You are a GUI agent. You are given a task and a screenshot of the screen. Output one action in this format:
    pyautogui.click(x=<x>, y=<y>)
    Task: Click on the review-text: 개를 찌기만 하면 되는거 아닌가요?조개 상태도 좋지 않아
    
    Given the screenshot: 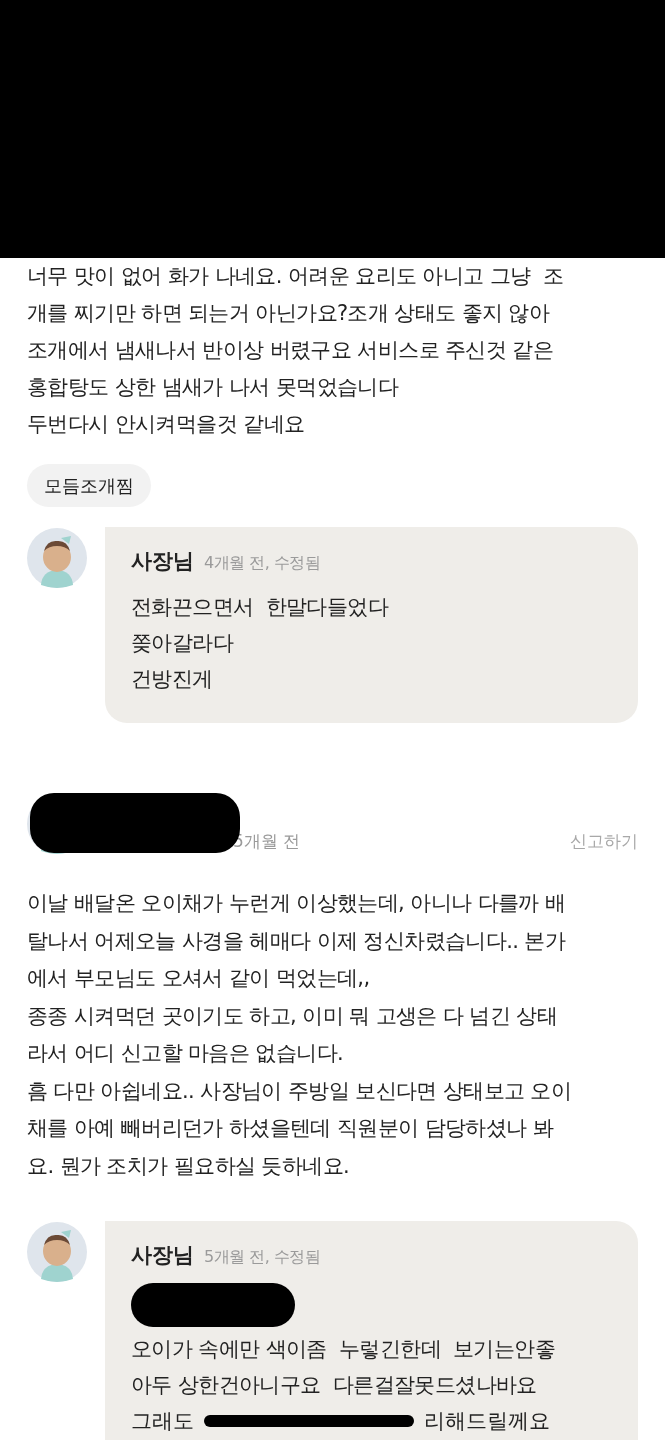 What is the action you would take?
    pyautogui.click(x=289, y=313)
    